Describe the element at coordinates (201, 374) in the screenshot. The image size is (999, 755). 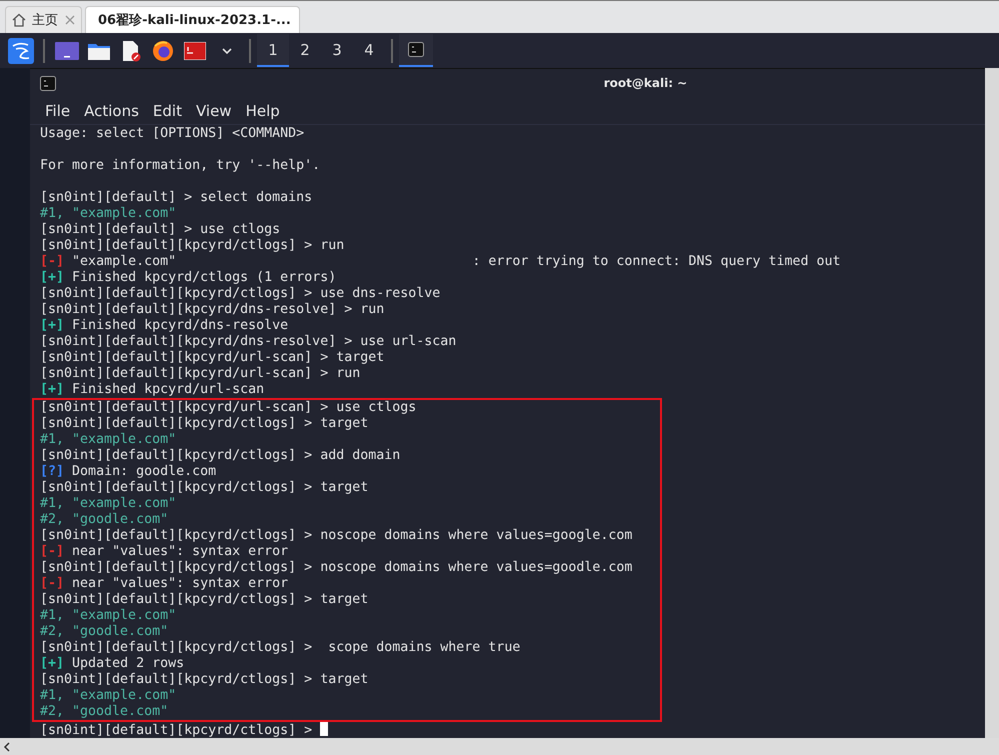
I see `terminal-line: [sn0int][default][kpcyrd/url-scan] > run` at that location.